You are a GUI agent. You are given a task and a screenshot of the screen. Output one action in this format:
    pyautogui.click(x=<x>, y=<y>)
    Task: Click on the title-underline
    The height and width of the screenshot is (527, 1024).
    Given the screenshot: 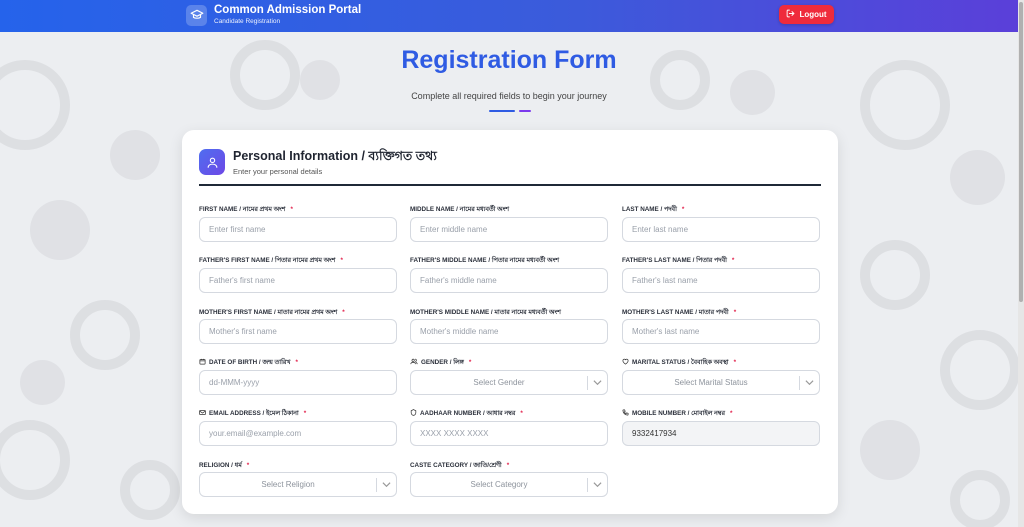 What is the action you would take?
    pyautogui.click(x=502, y=111)
    